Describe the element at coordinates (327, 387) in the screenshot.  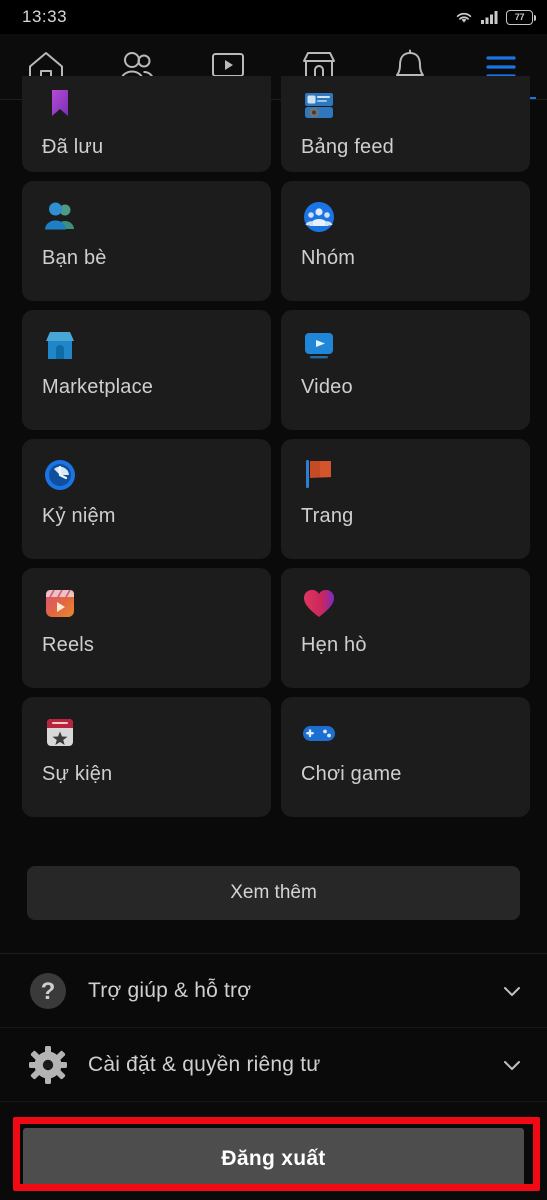
I see `shortcut-label: Video` at that location.